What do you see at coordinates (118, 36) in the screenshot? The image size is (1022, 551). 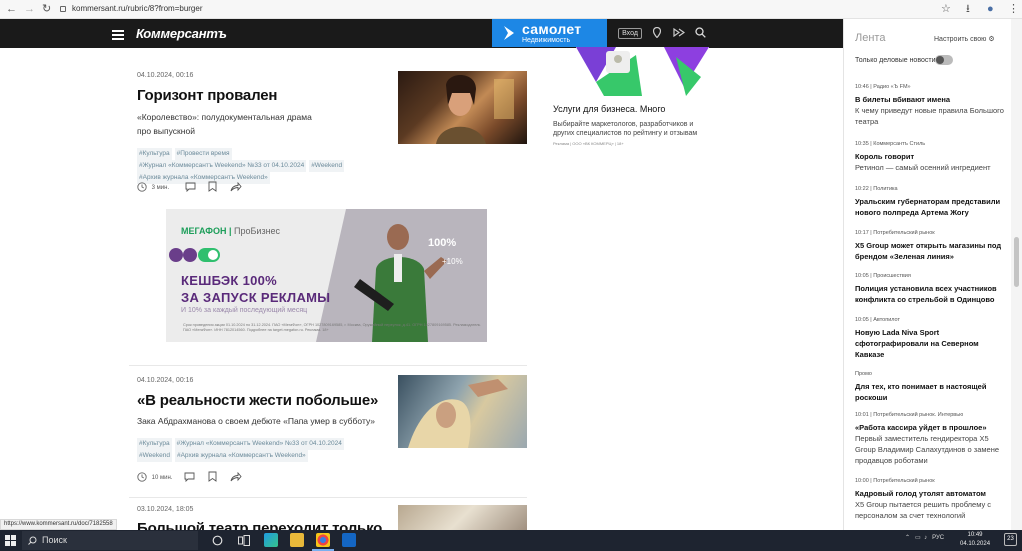 I see `burger-menu-icon` at bounding box center [118, 36].